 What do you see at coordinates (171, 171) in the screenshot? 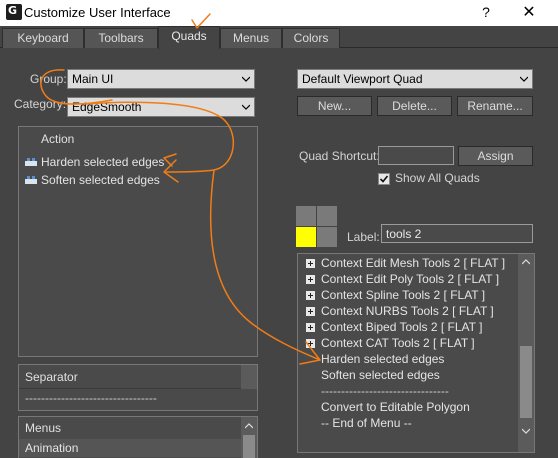
I see `annotation-arrowhead-actions` at bounding box center [171, 171].